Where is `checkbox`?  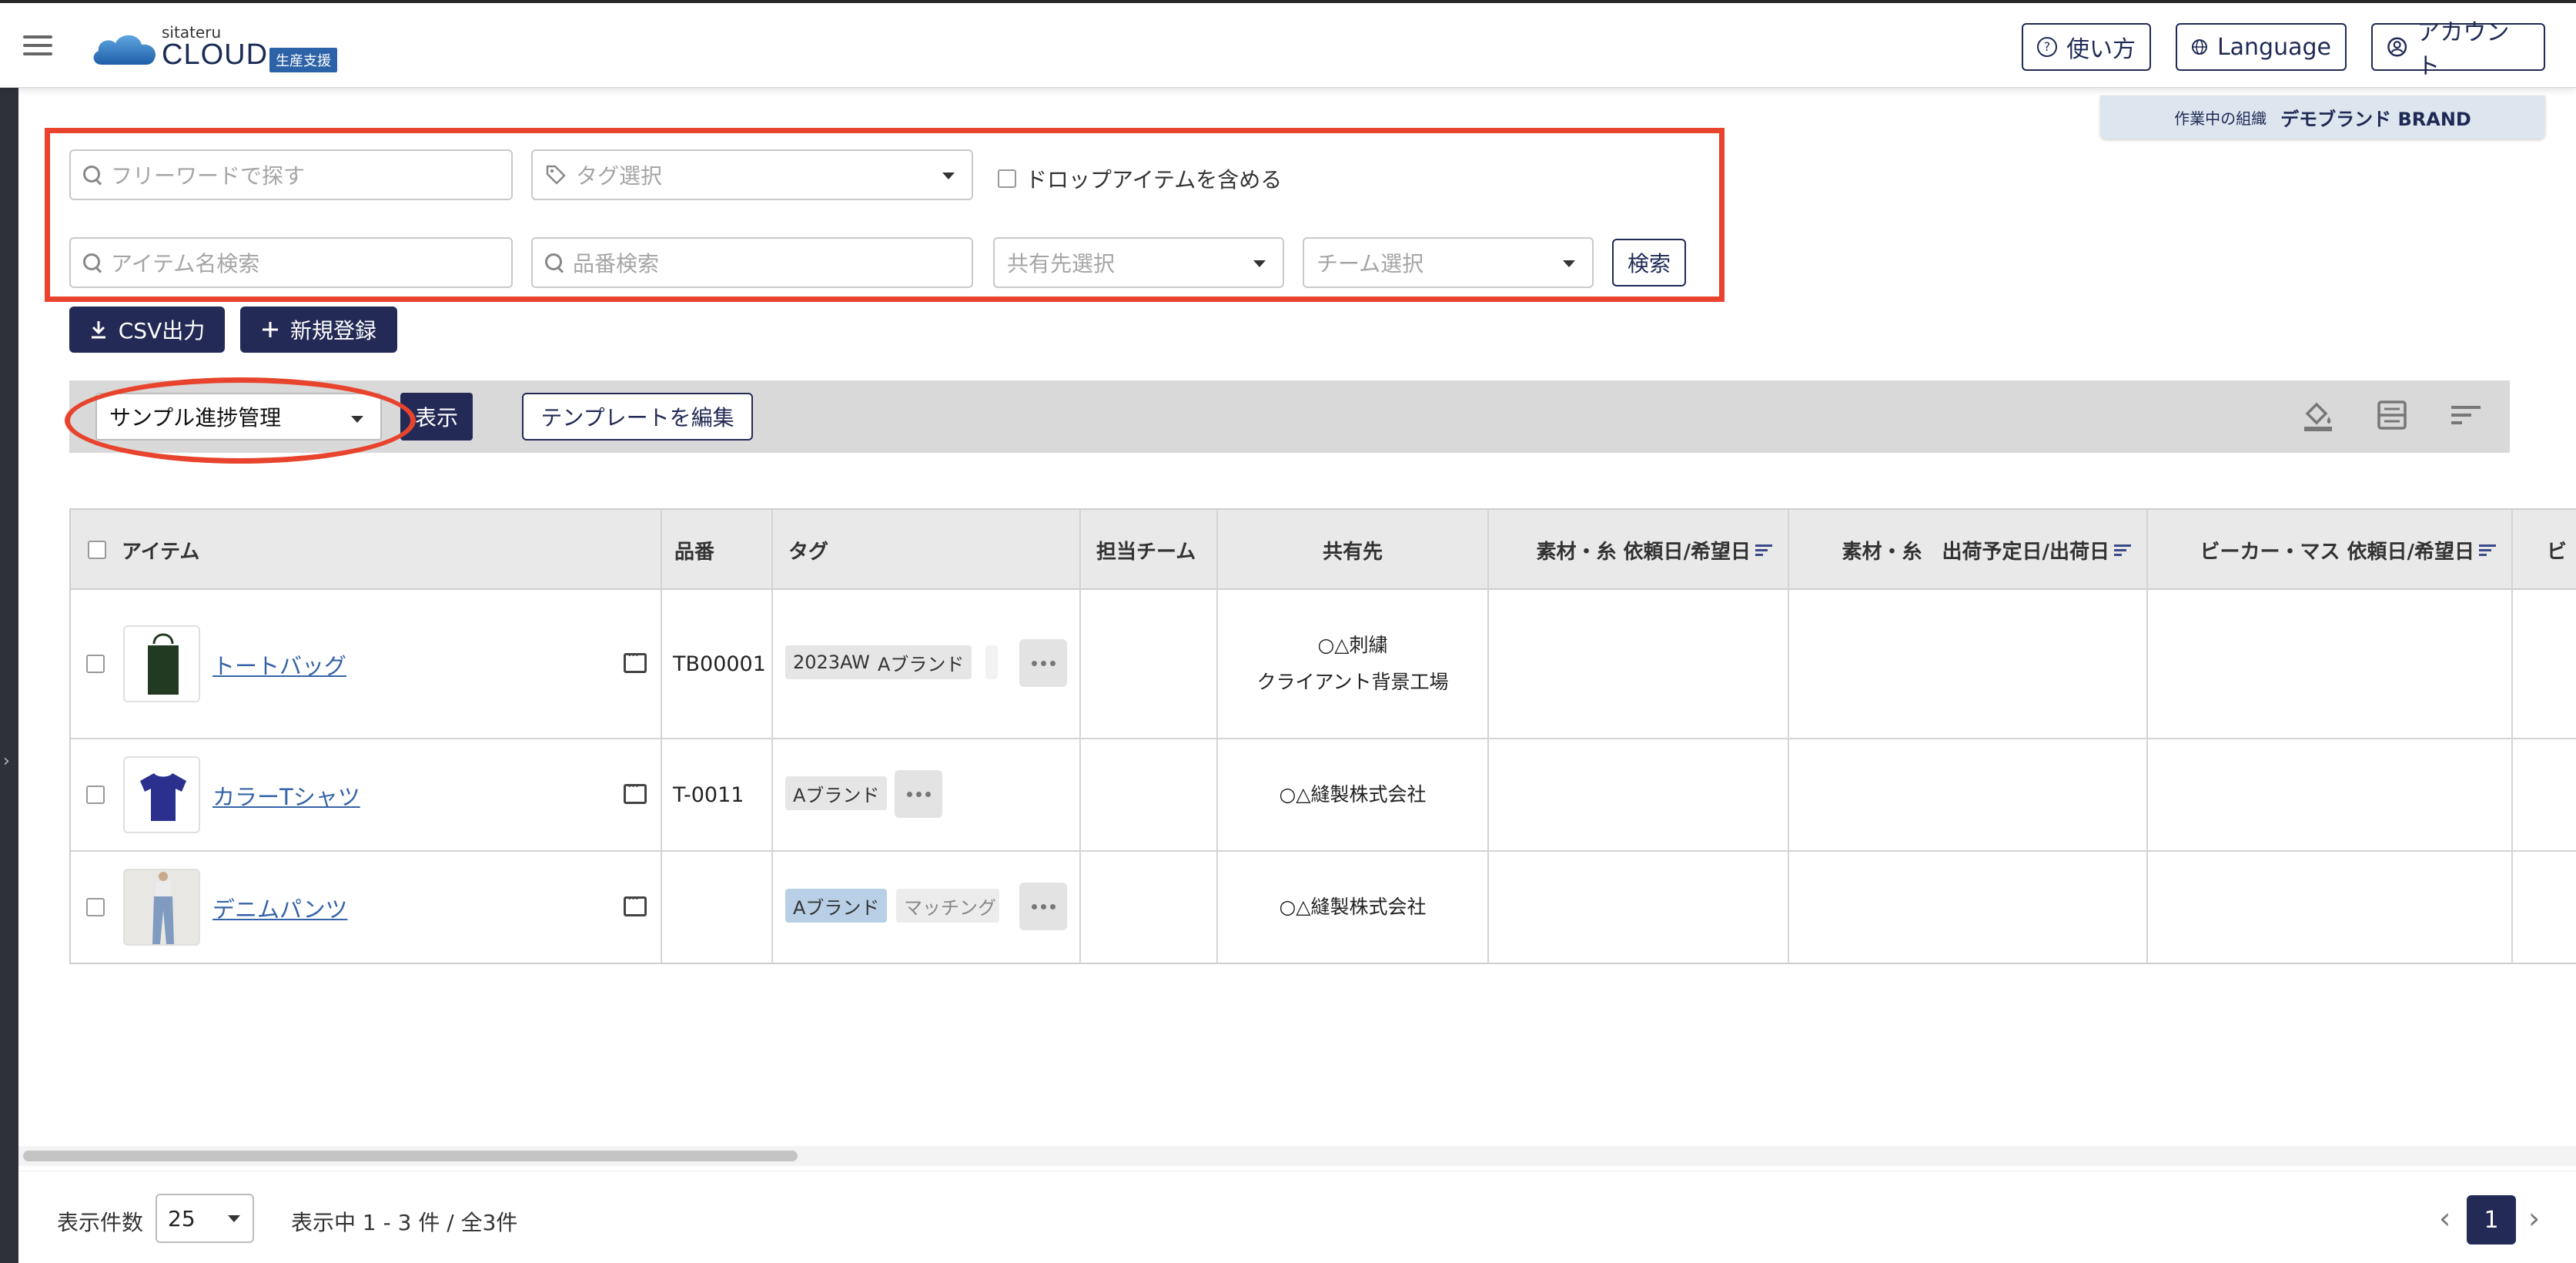
checkbox is located at coordinates (1007, 178).